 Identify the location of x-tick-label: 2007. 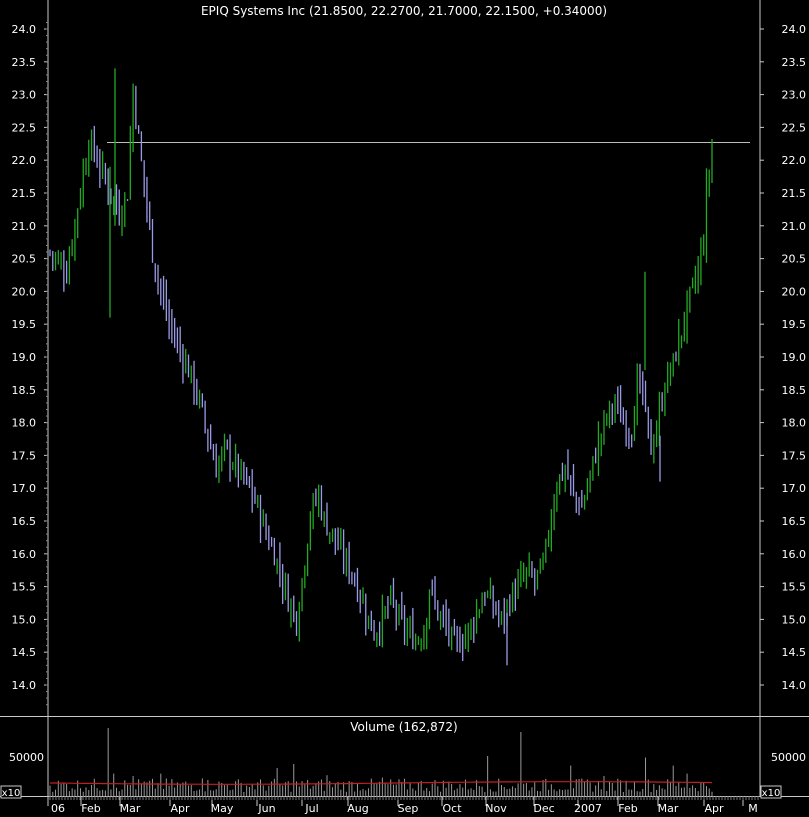
(588, 808).